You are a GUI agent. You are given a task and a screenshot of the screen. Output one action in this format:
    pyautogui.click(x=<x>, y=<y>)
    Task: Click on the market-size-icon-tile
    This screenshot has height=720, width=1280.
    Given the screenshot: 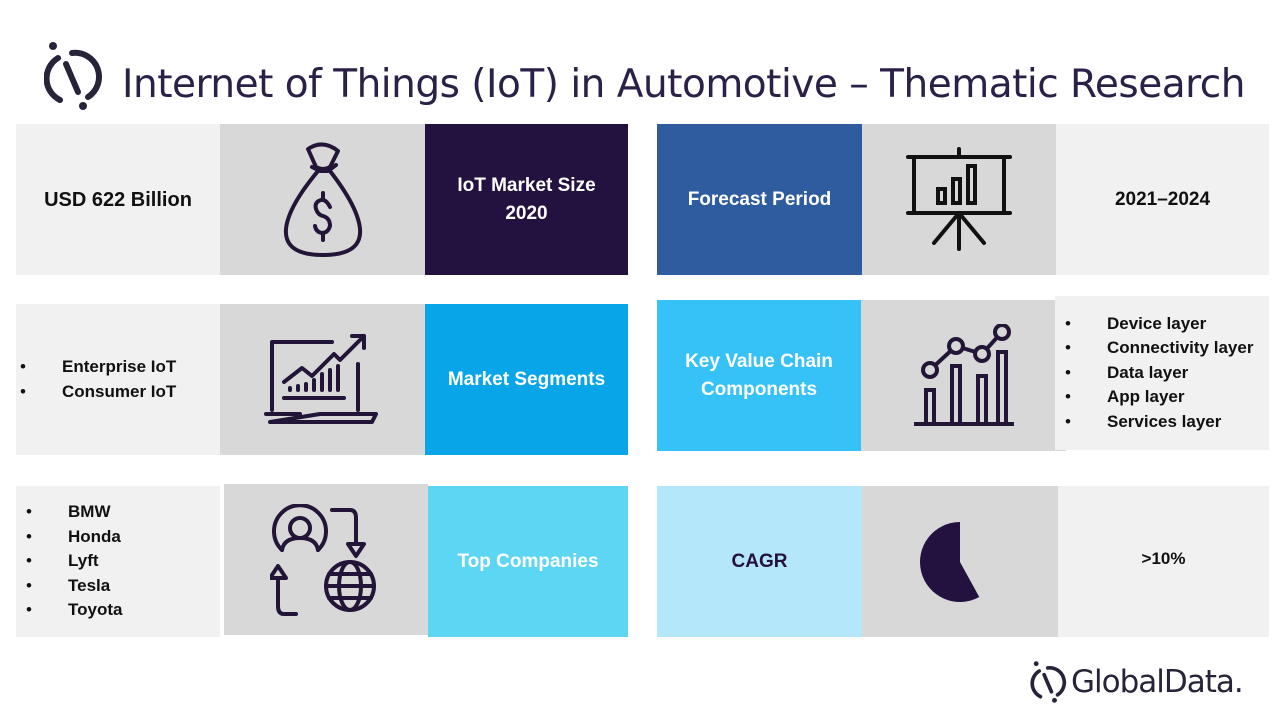 What is the action you would take?
    pyautogui.click(x=322, y=199)
    